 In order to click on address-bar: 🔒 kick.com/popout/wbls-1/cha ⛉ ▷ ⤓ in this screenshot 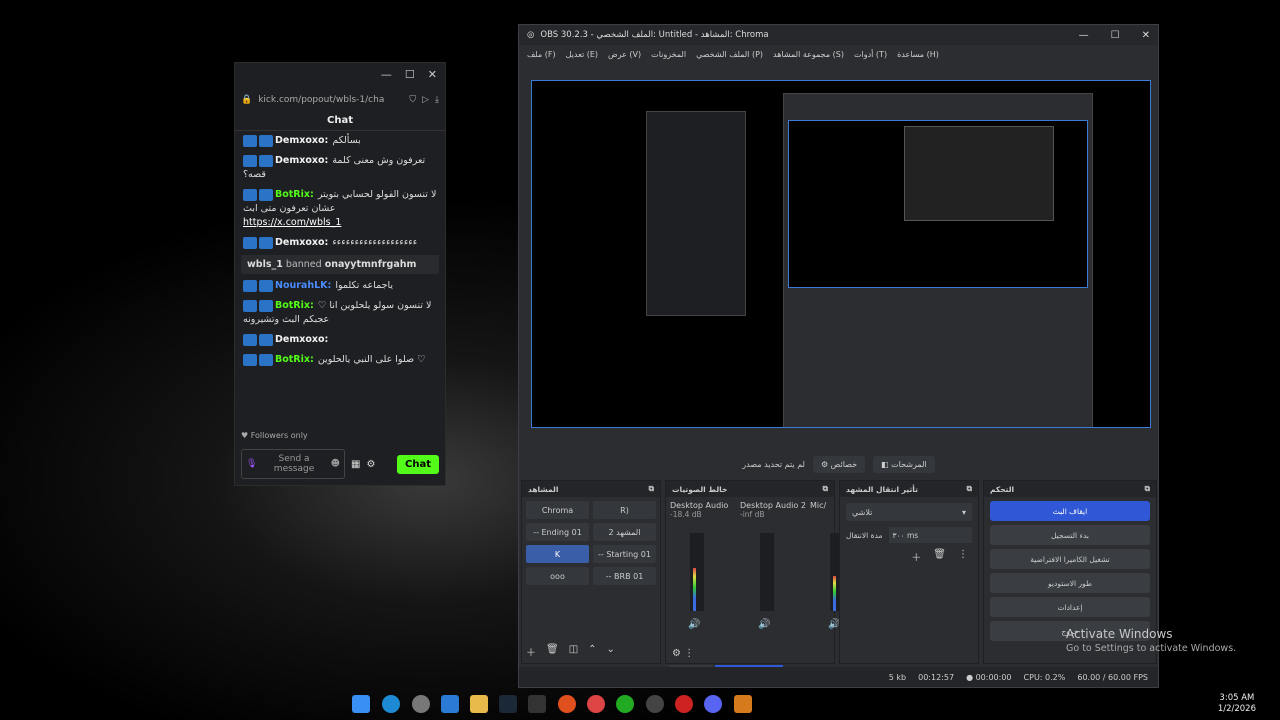, I will do `click(340, 100)`.